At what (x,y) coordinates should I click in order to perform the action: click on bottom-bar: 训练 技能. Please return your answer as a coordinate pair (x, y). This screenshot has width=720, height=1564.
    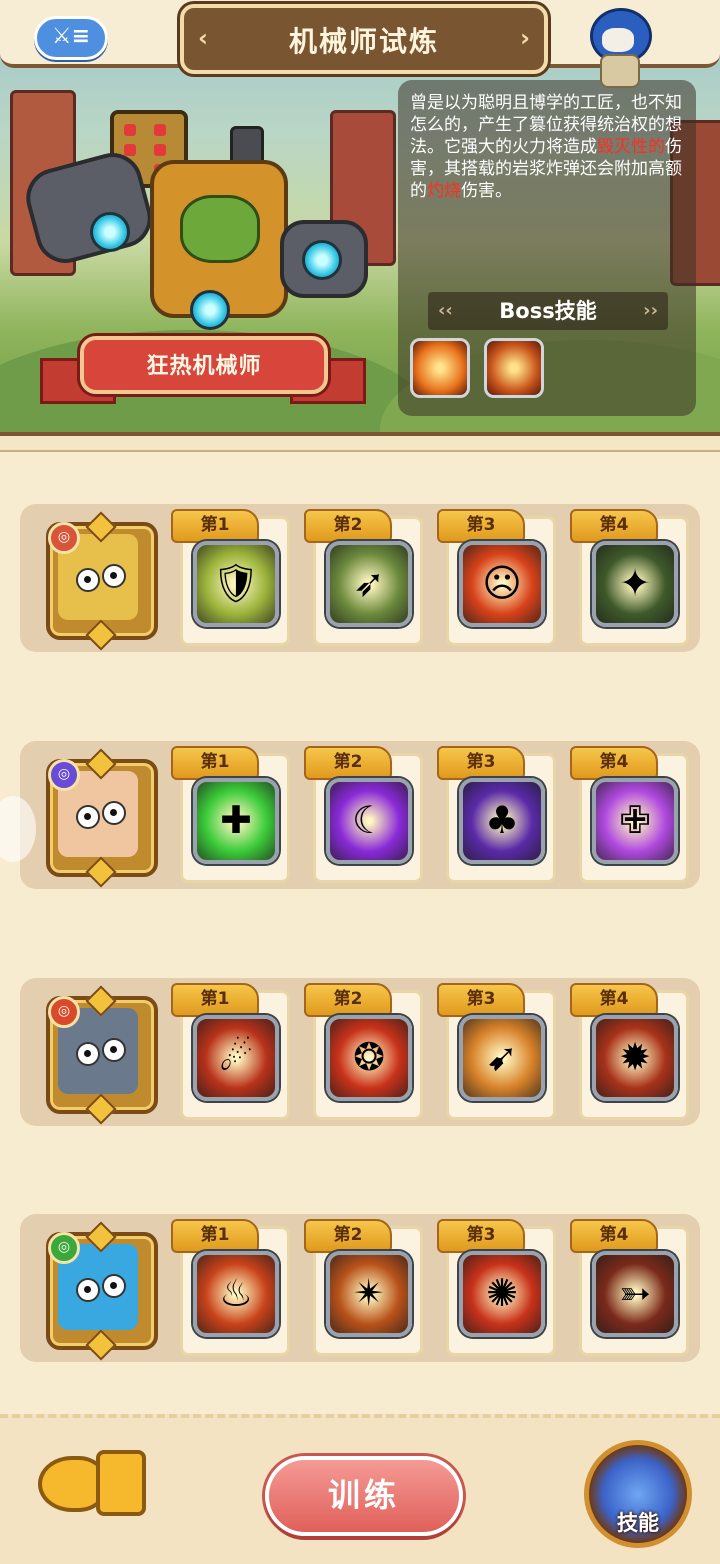
    Looking at the image, I should click on (360, 1489).